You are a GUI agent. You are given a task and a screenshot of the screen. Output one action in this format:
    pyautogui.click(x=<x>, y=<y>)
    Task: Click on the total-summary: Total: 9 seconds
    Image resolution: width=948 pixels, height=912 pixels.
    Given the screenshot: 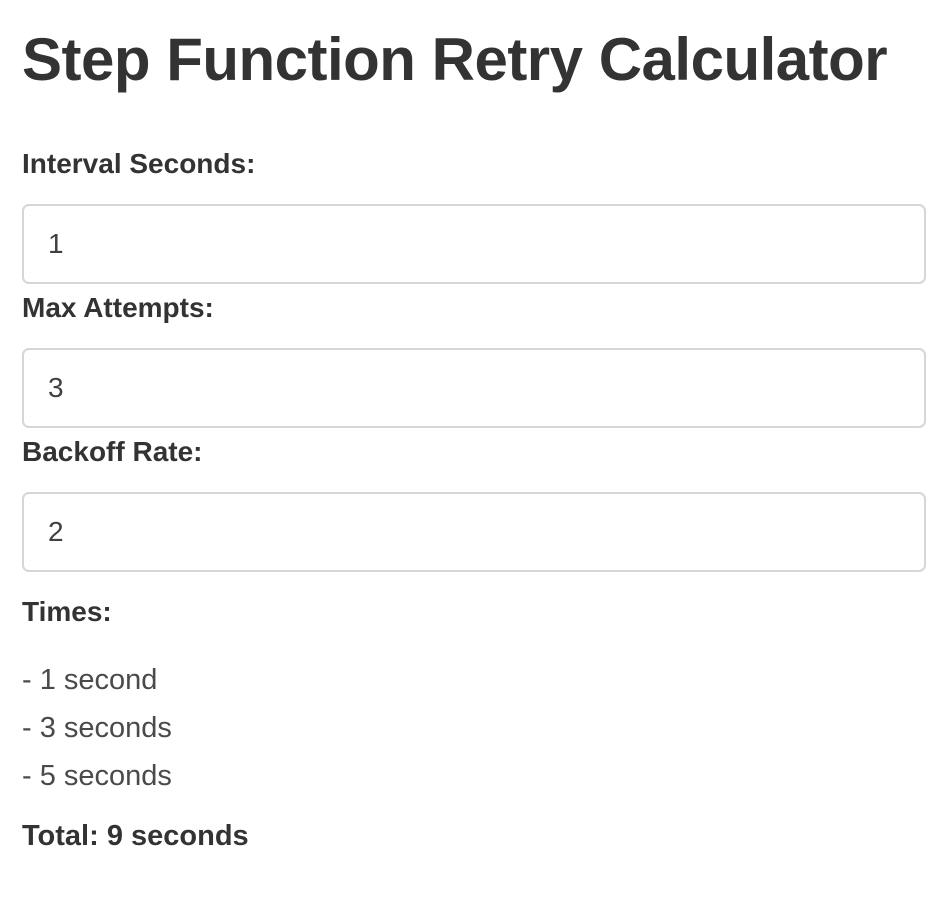 What is the action you would take?
    pyautogui.click(x=135, y=836)
    